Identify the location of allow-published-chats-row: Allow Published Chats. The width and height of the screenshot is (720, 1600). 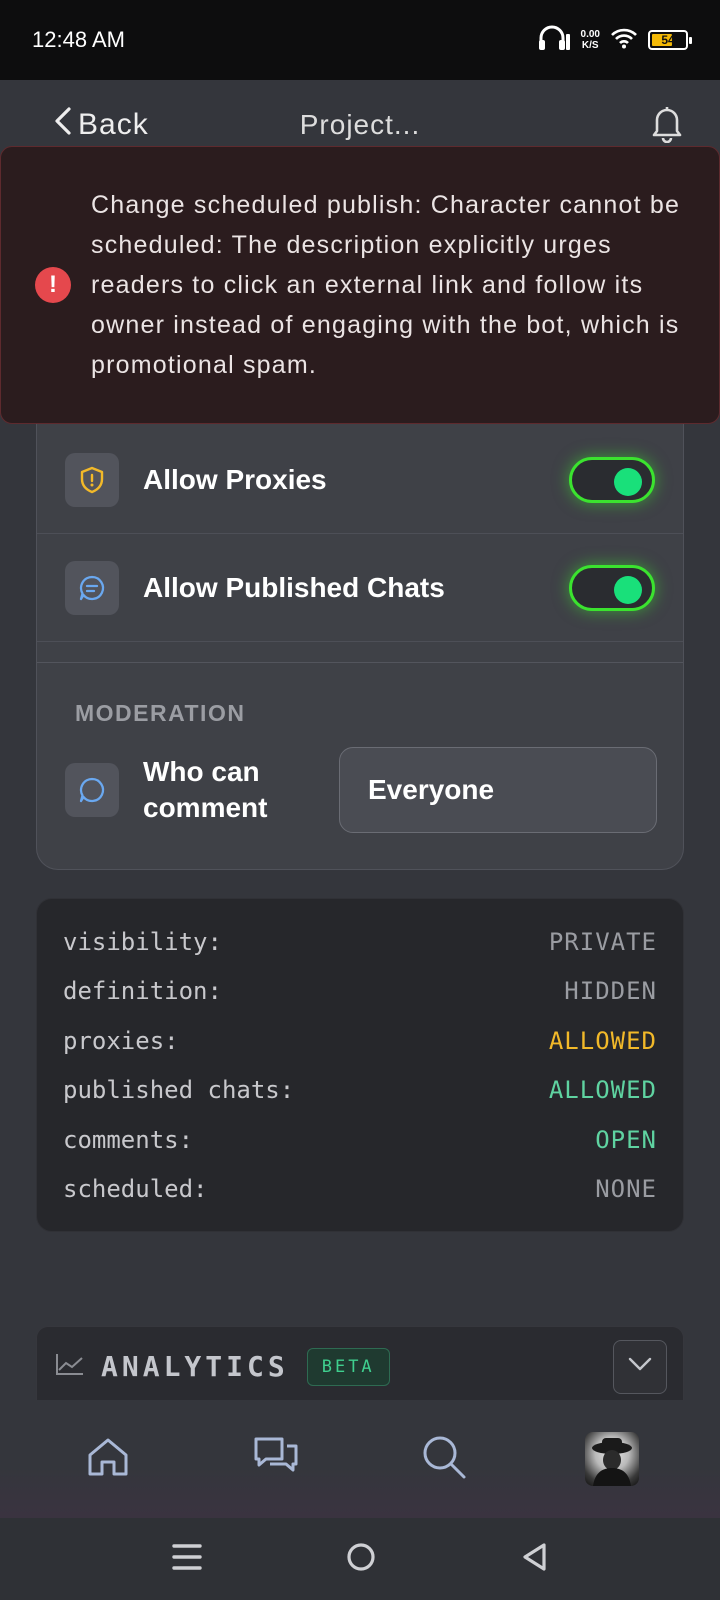
(360, 588).